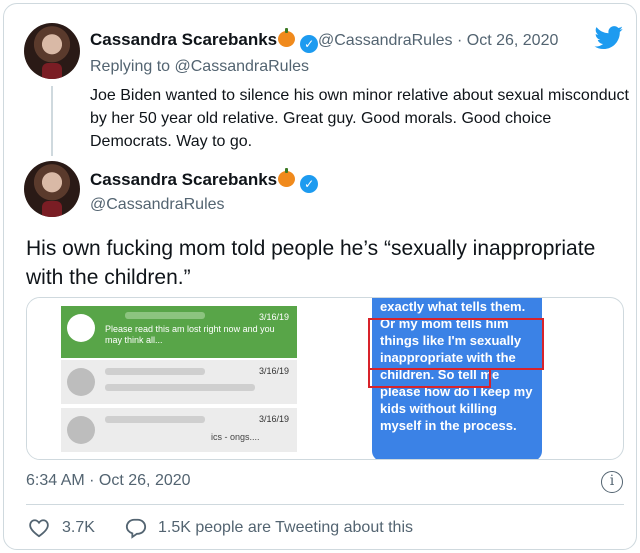 This screenshot has height=553, width=640. I want to click on message-row: 3/16/19, so click(179, 382).